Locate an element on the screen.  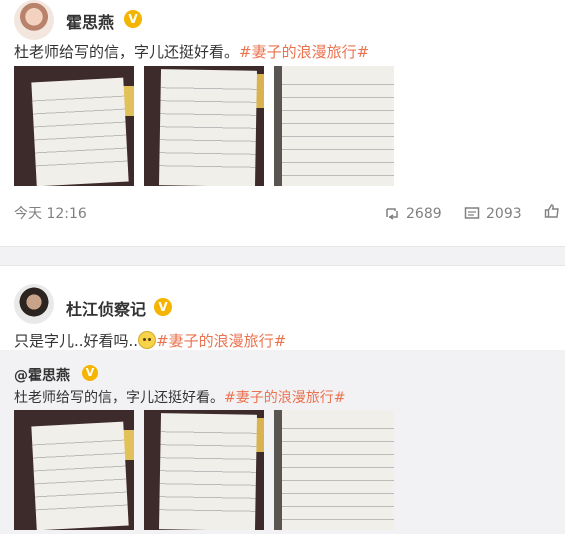
repost-count: 2689 is located at coordinates (424, 214).